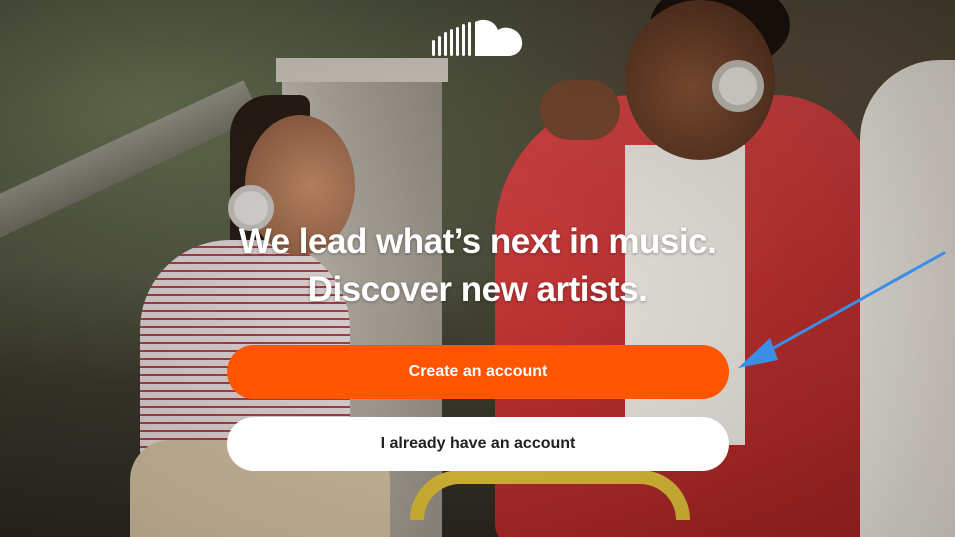 This screenshot has width=955, height=537. I want to click on soundcloud-logo-icon, so click(478, 40).